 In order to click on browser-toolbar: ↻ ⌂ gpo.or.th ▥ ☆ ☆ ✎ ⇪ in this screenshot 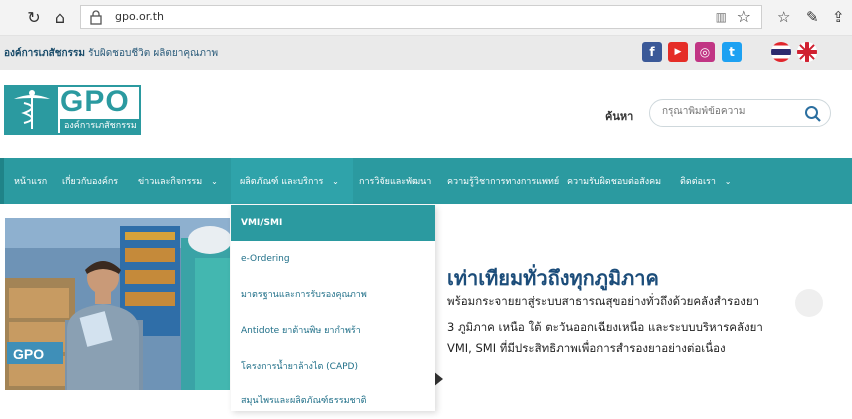, I will do `click(426, 18)`.